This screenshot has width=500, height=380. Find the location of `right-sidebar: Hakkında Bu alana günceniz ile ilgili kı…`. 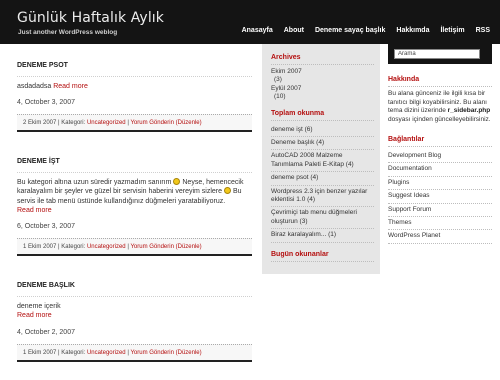

right-sidebar: Hakkında Bu alana günceniz ile ilgili kı… is located at coordinates (440, 144).